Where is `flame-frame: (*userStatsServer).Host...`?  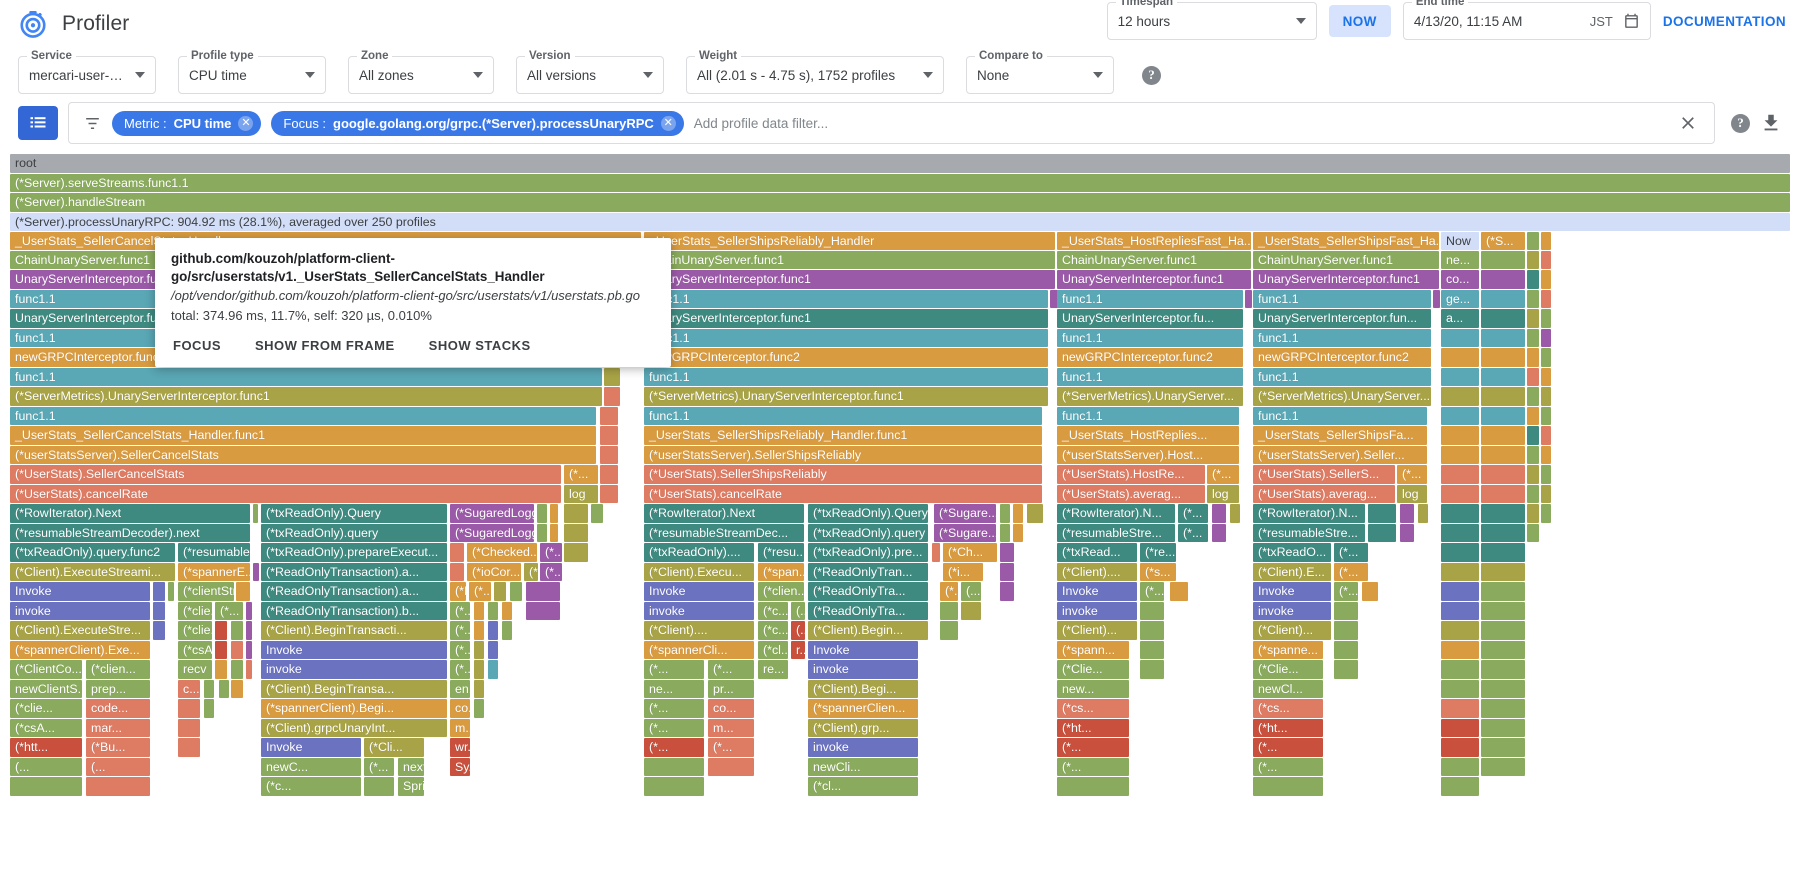
flame-frame: (*userStatsServer).Host... is located at coordinates (1148, 455).